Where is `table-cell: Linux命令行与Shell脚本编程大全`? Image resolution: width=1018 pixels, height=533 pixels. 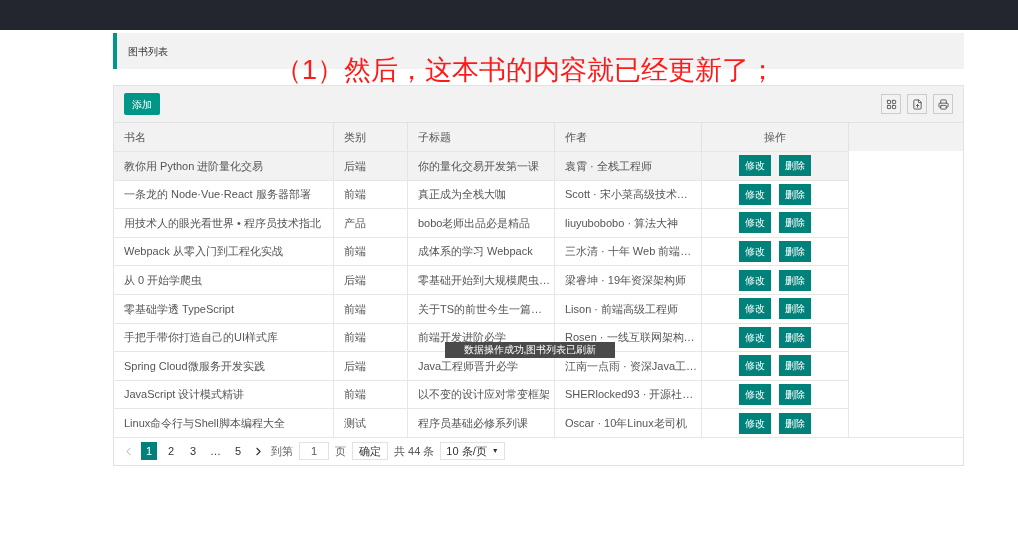 table-cell: Linux命令行与Shell脚本编程大全 is located at coordinates (224, 423).